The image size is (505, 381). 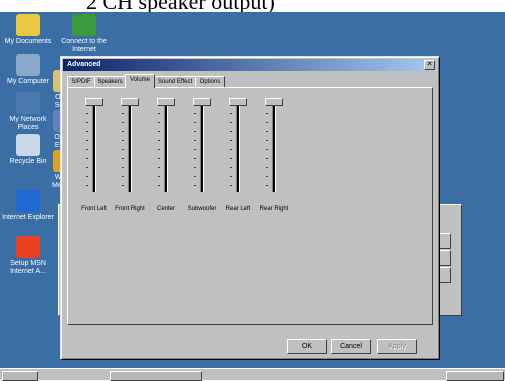 I want to click on channel-label: Rear Right, so click(x=274, y=209).